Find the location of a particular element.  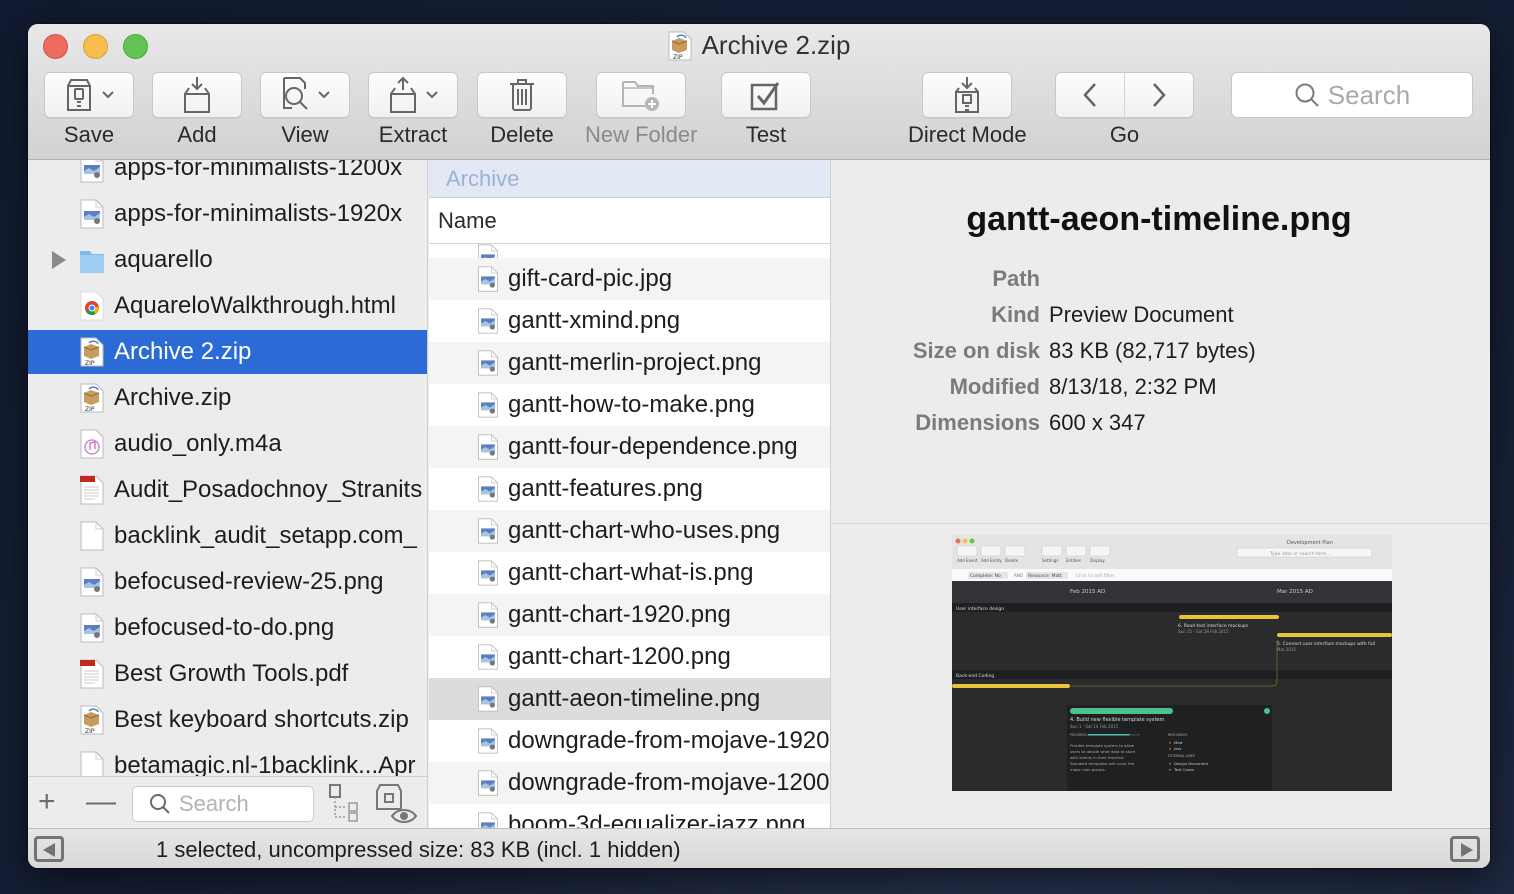

save-toolbar-item: Save is located at coordinates (89, 110).